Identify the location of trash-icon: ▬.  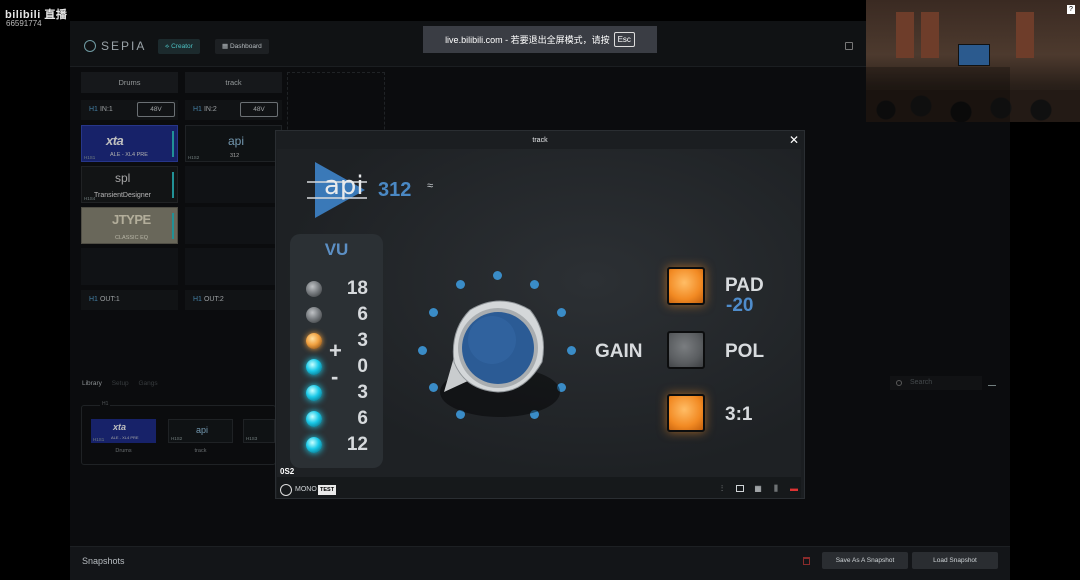
(794, 489).